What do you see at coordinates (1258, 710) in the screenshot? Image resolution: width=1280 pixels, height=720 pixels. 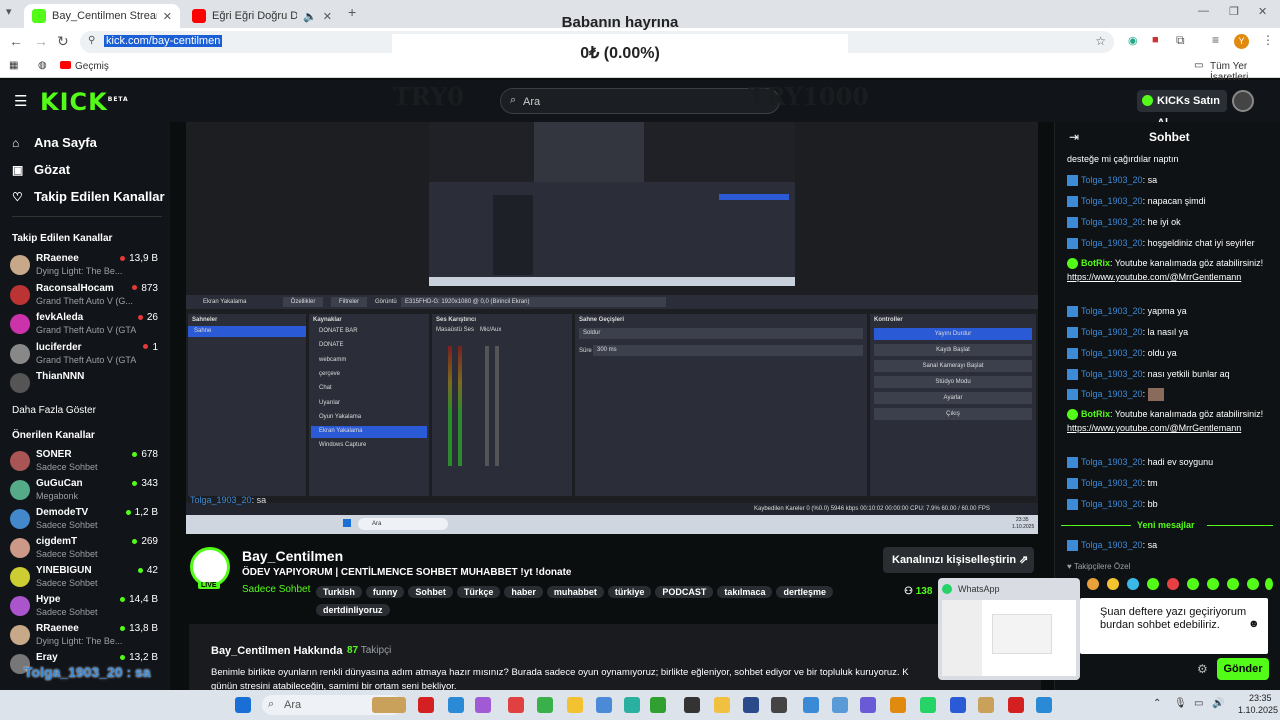 I see `taskbar-date: 1.10.2025` at bounding box center [1258, 710].